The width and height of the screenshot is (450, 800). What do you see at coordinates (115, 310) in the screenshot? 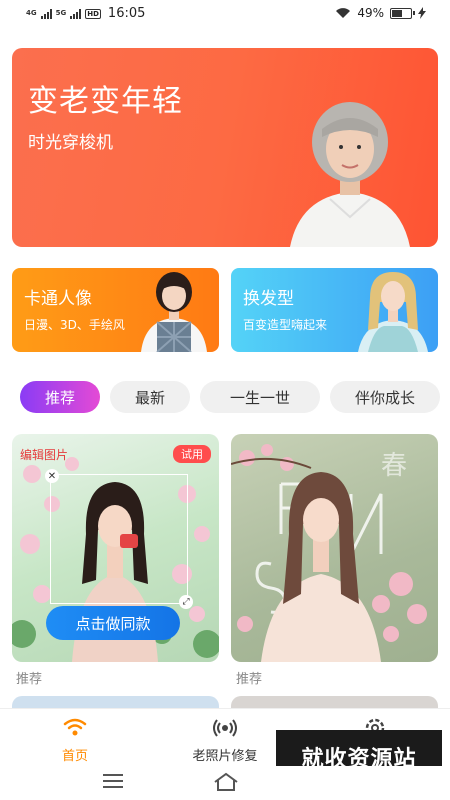
I see `feature-cartoon-portrait: 卡通人像 日漫、3D、手绘风` at bounding box center [115, 310].